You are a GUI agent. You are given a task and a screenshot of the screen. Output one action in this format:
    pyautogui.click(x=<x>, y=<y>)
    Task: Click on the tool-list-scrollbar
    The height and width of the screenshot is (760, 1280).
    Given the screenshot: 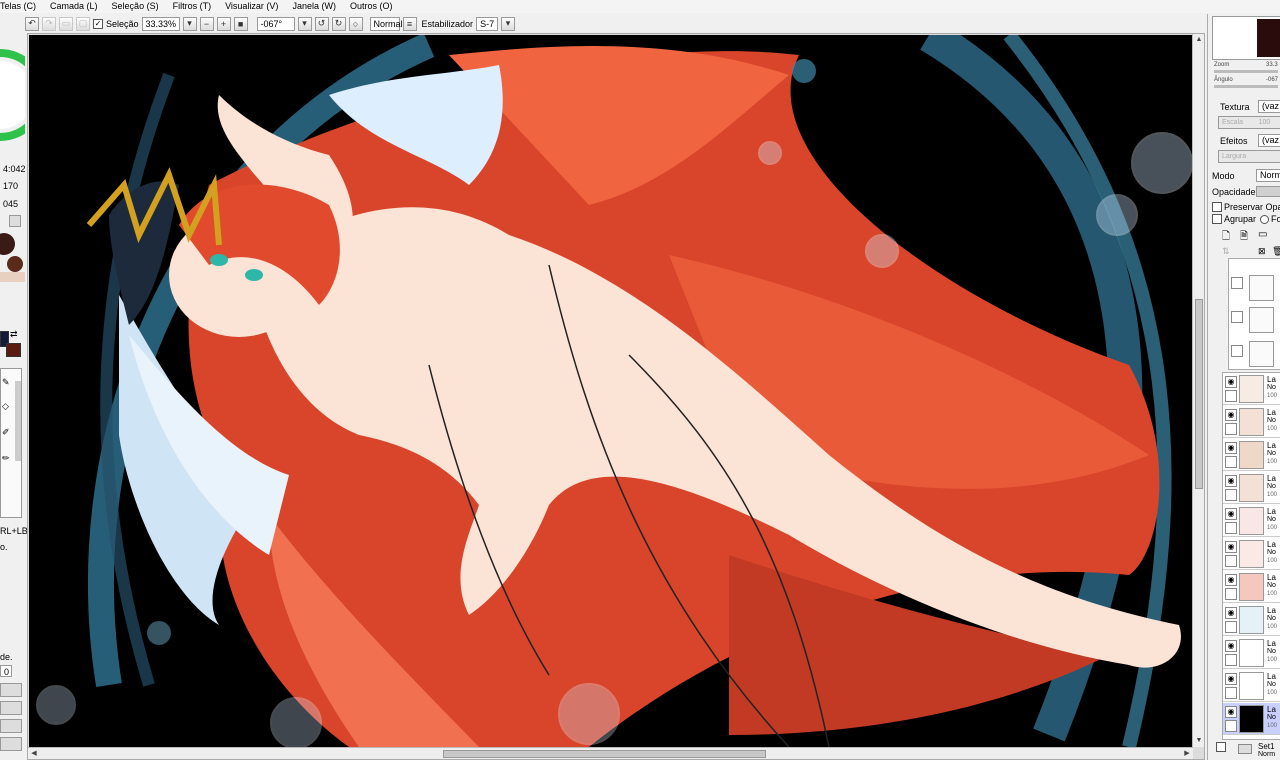 What is the action you would take?
    pyautogui.click(x=18, y=421)
    